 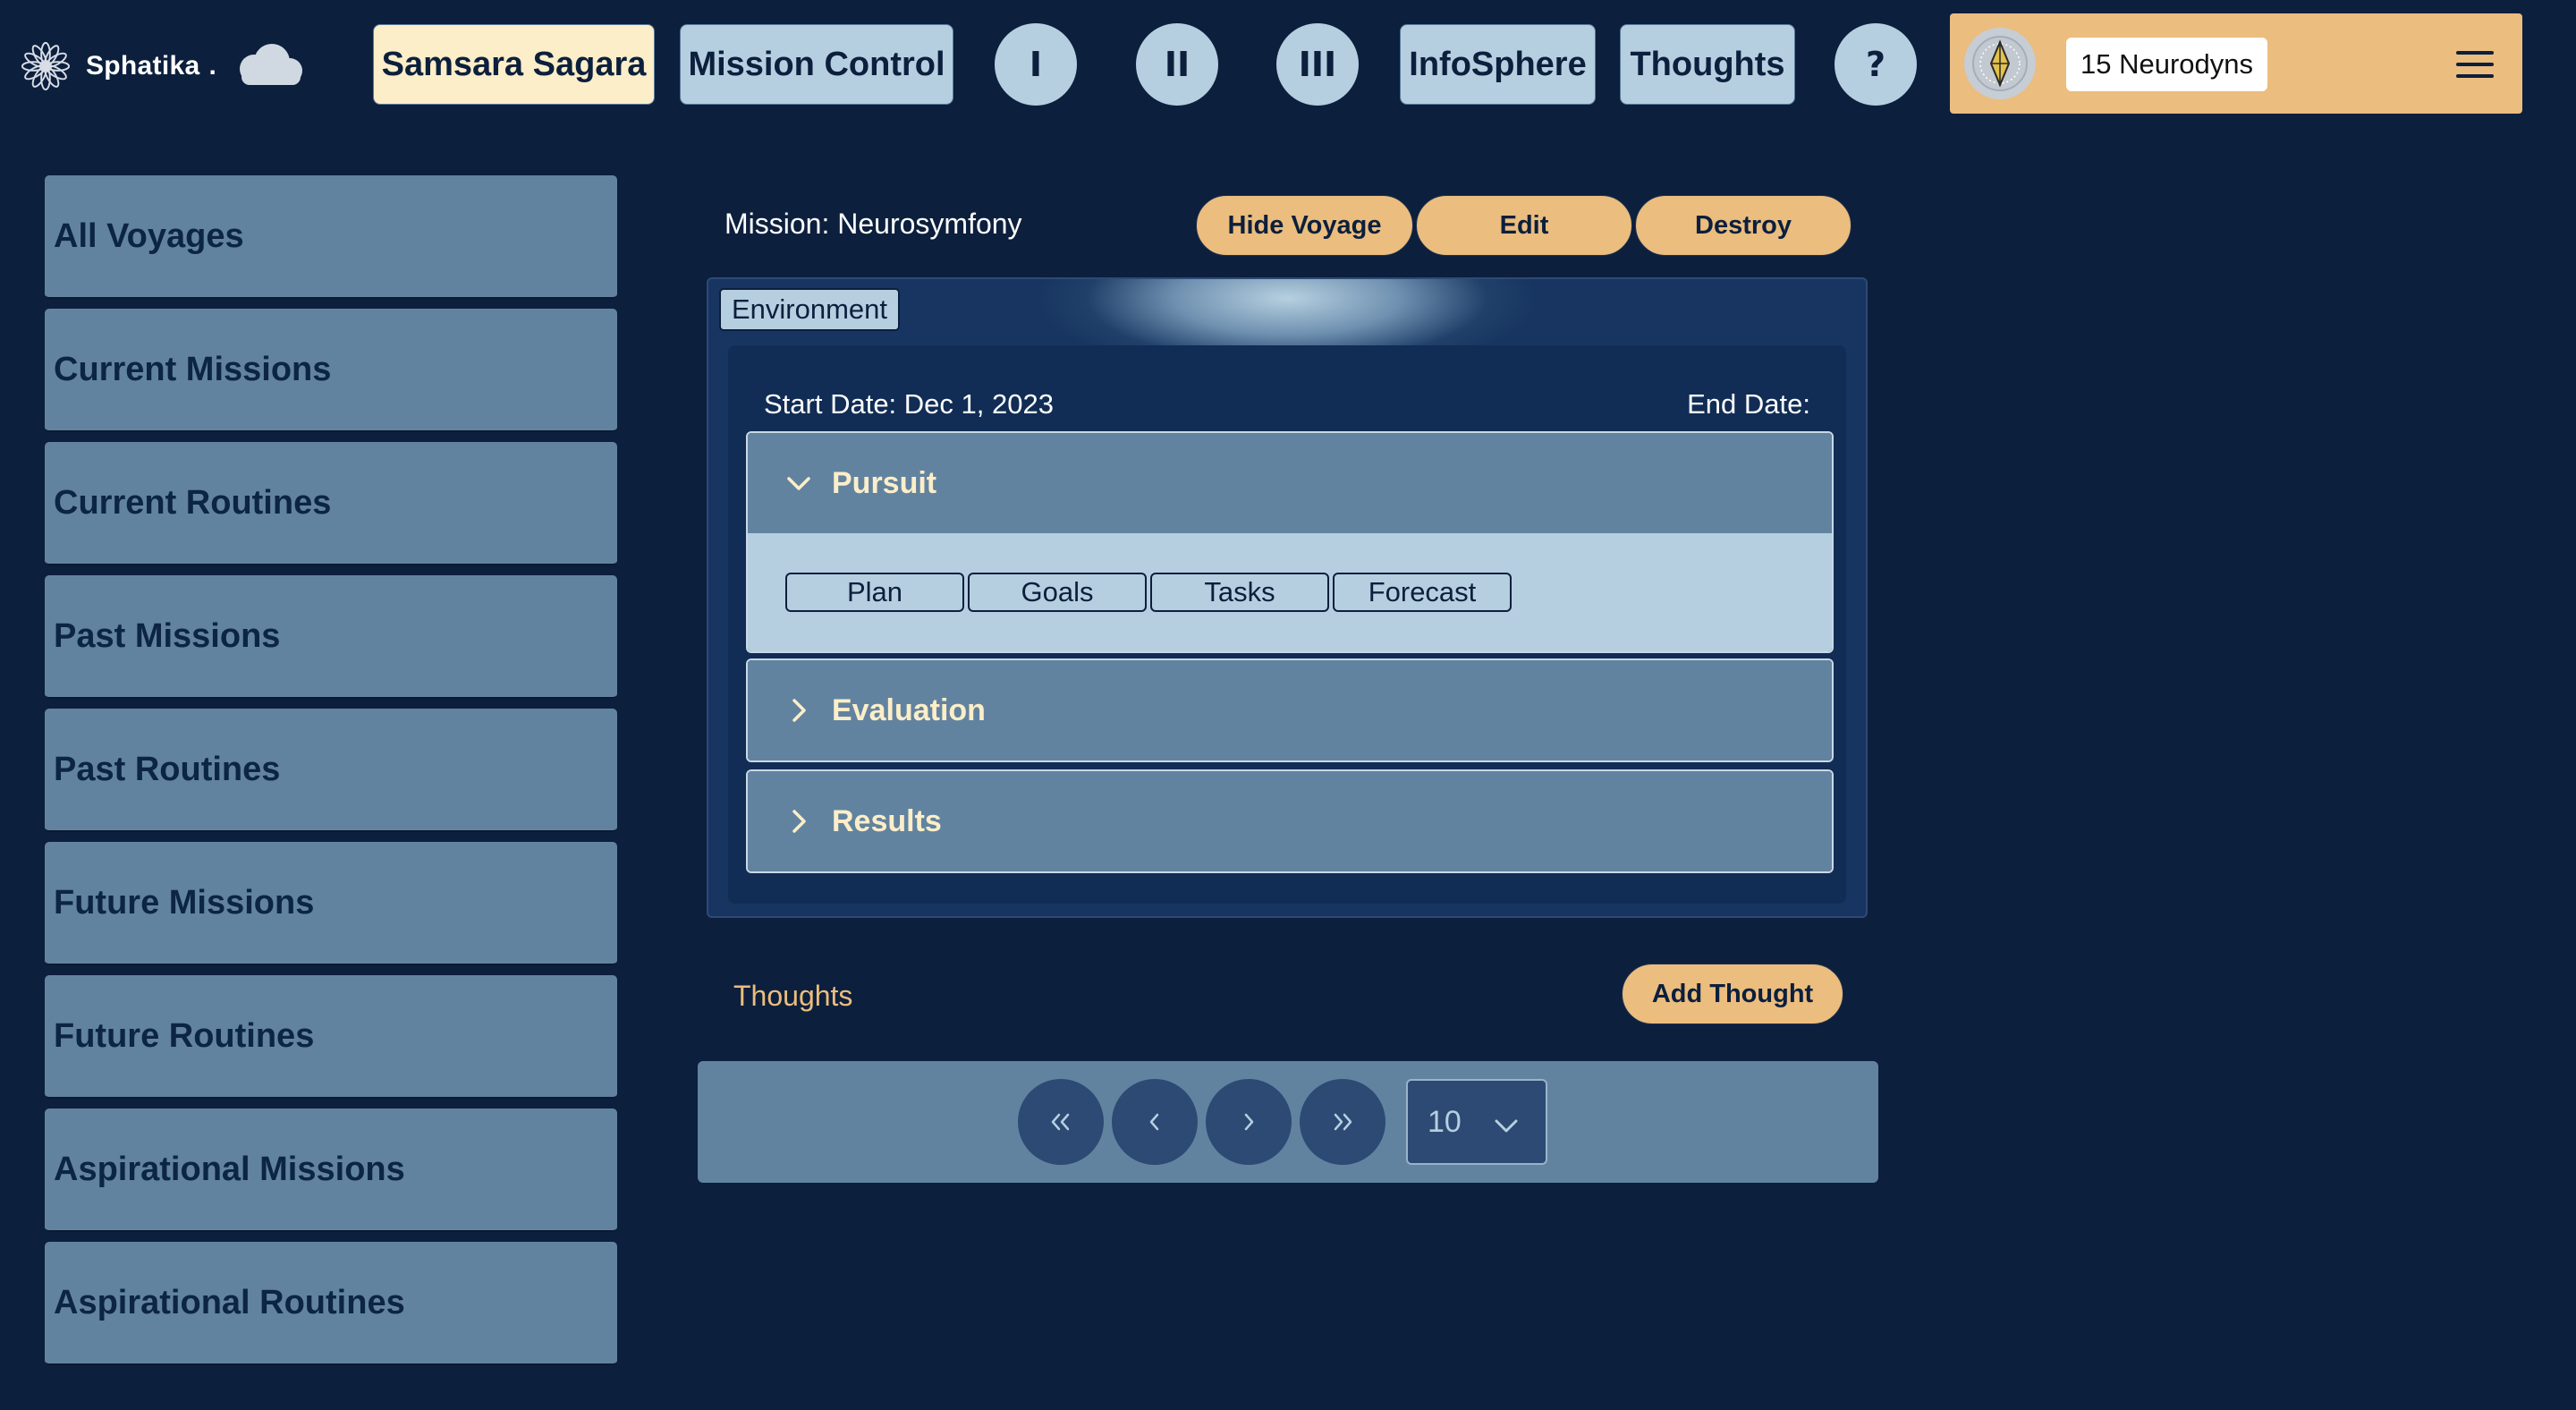 What do you see at coordinates (331, 503) in the screenshot?
I see `sidebar-item-current-routines: Current Routines` at bounding box center [331, 503].